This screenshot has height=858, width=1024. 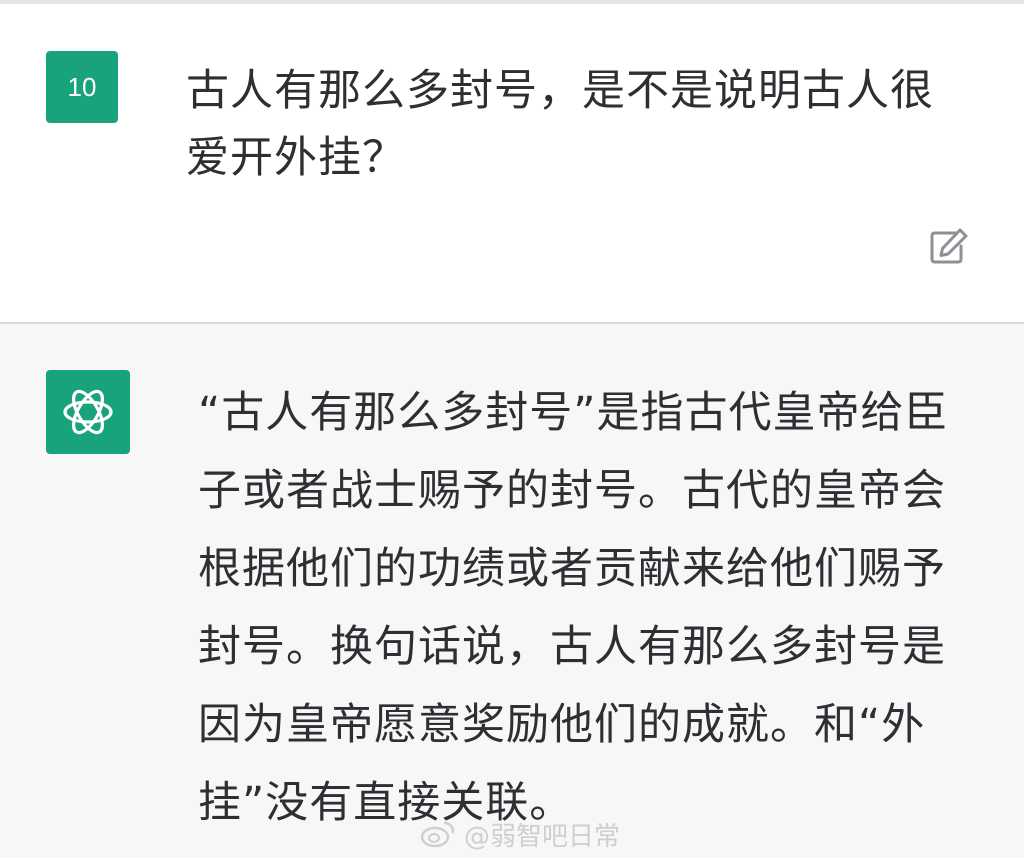 I want to click on openai-logo-icon, so click(x=88, y=412).